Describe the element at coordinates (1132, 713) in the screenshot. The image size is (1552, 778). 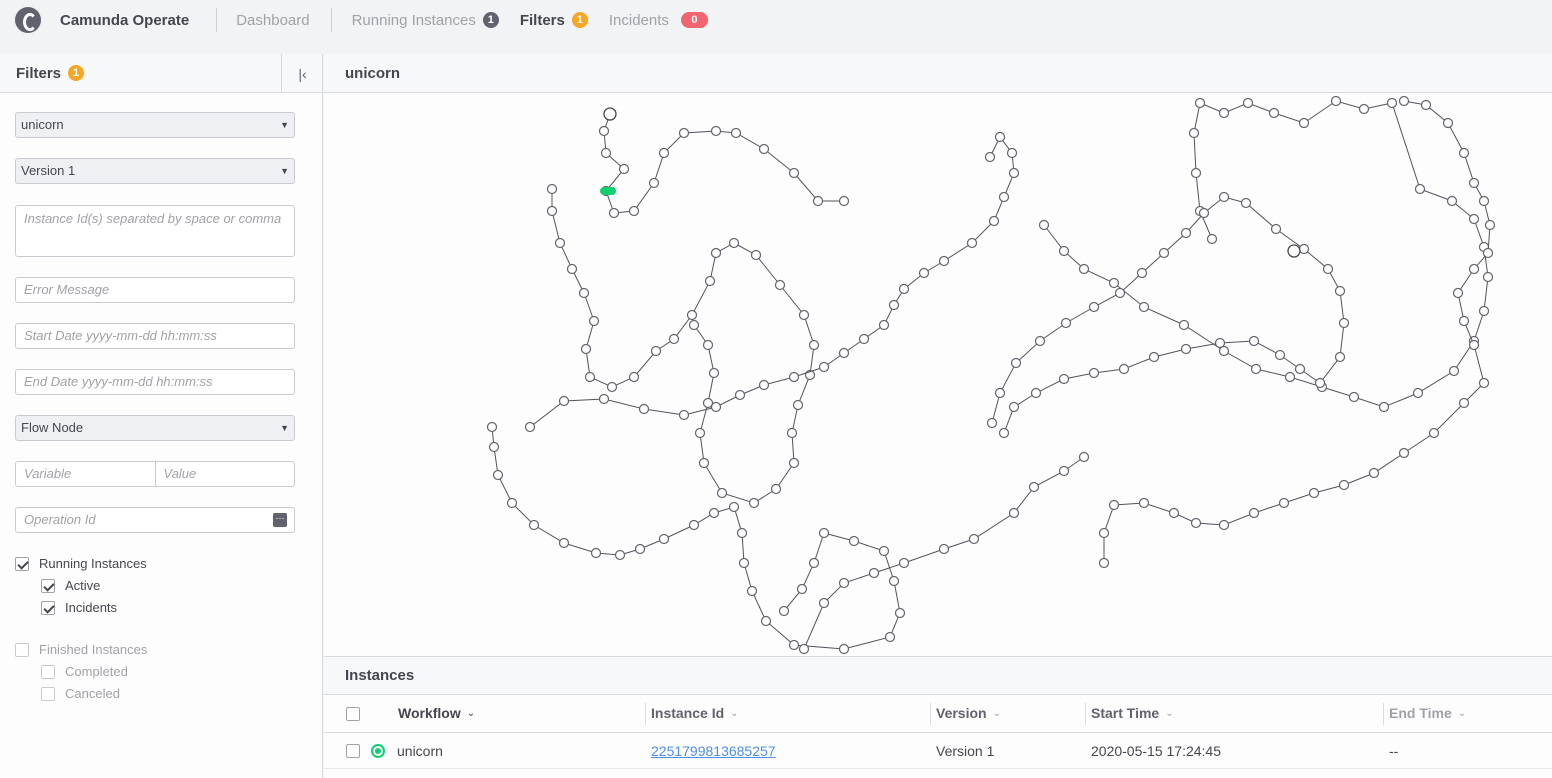
I see `column-start-time: Start Time ⌄` at that location.